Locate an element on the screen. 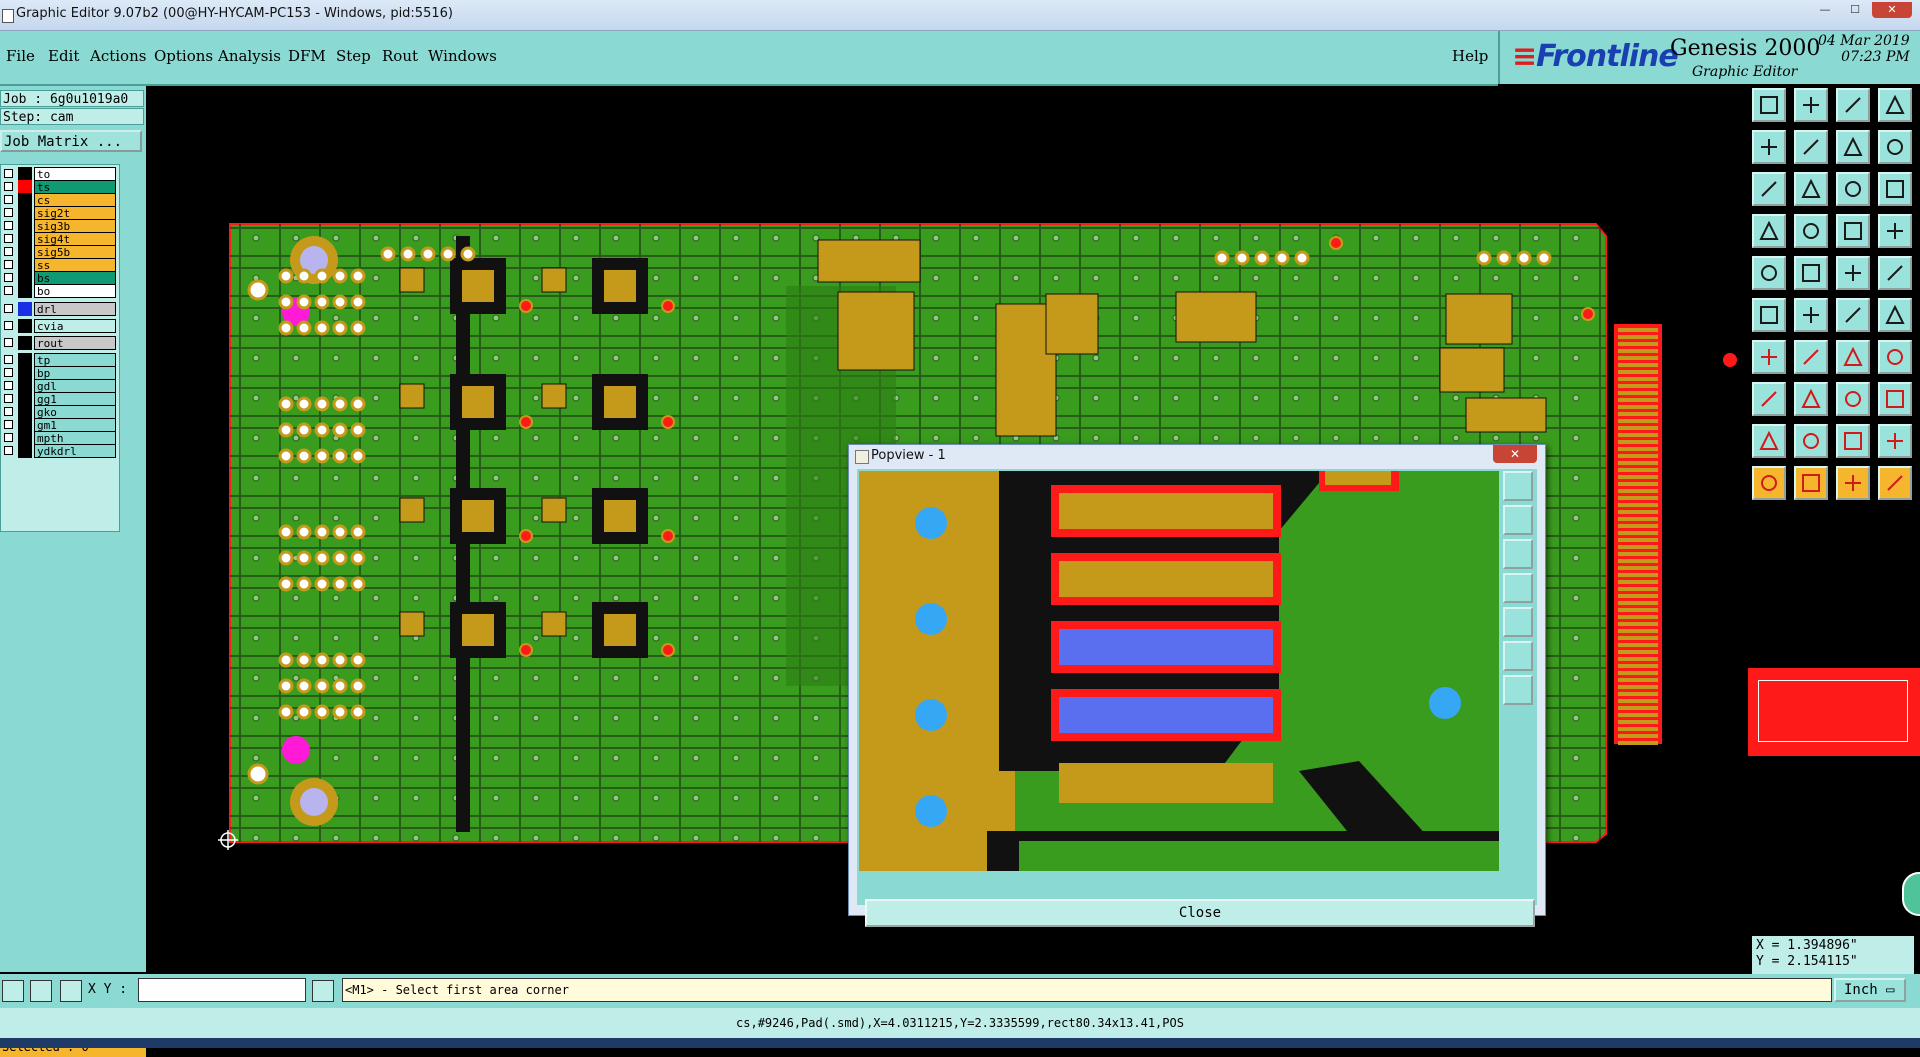 The height and width of the screenshot is (1057, 1920). layer-row: gko is located at coordinates (60, 412).